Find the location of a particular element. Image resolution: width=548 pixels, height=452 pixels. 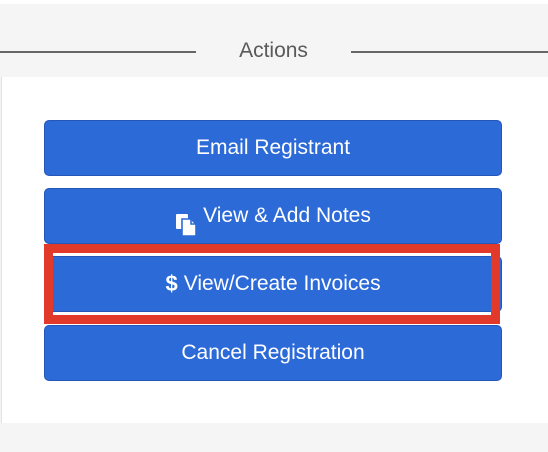

email-registrant-button: Email Registrant is located at coordinates (273, 148).